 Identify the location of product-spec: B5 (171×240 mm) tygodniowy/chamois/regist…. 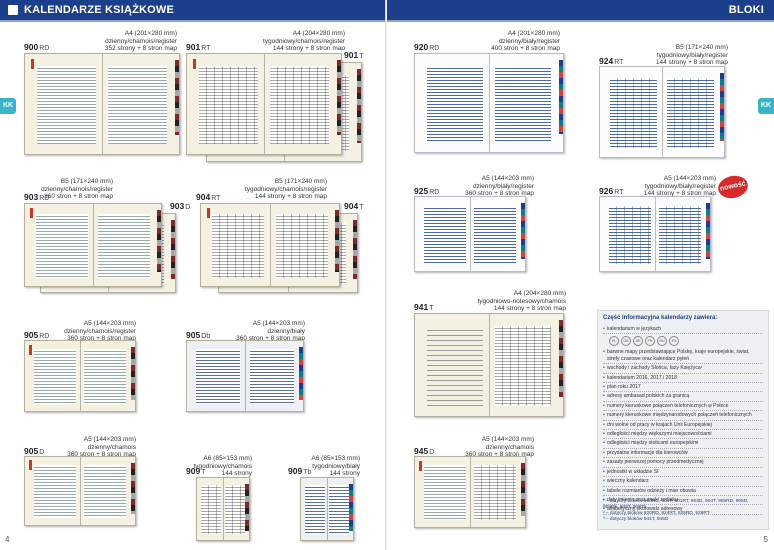
(285, 189).